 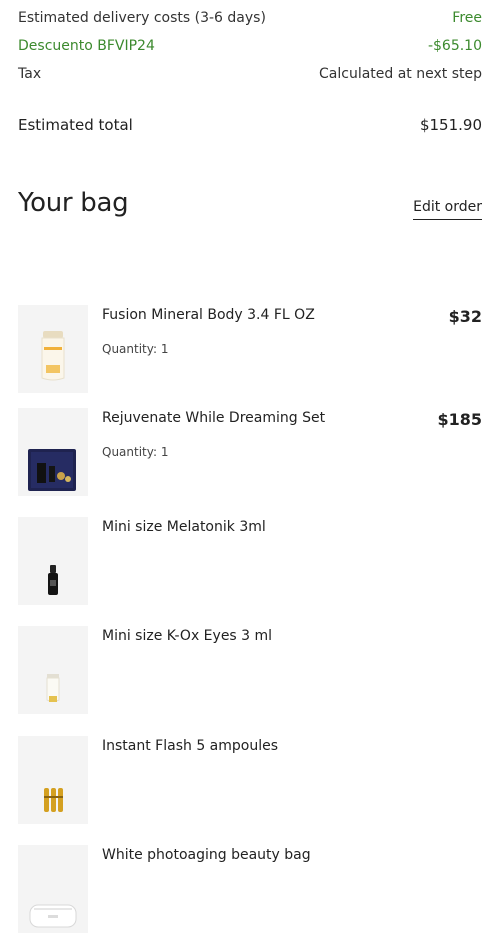 What do you see at coordinates (75, 125) in the screenshot?
I see `total-label: Estimated total` at bounding box center [75, 125].